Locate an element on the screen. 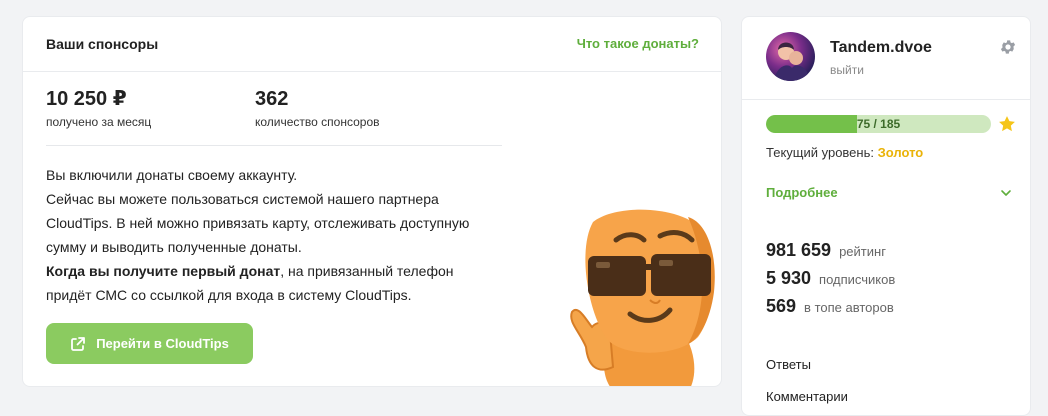 The width and height of the screenshot is (1048, 416). profile-divider is located at coordinates (886, 99).